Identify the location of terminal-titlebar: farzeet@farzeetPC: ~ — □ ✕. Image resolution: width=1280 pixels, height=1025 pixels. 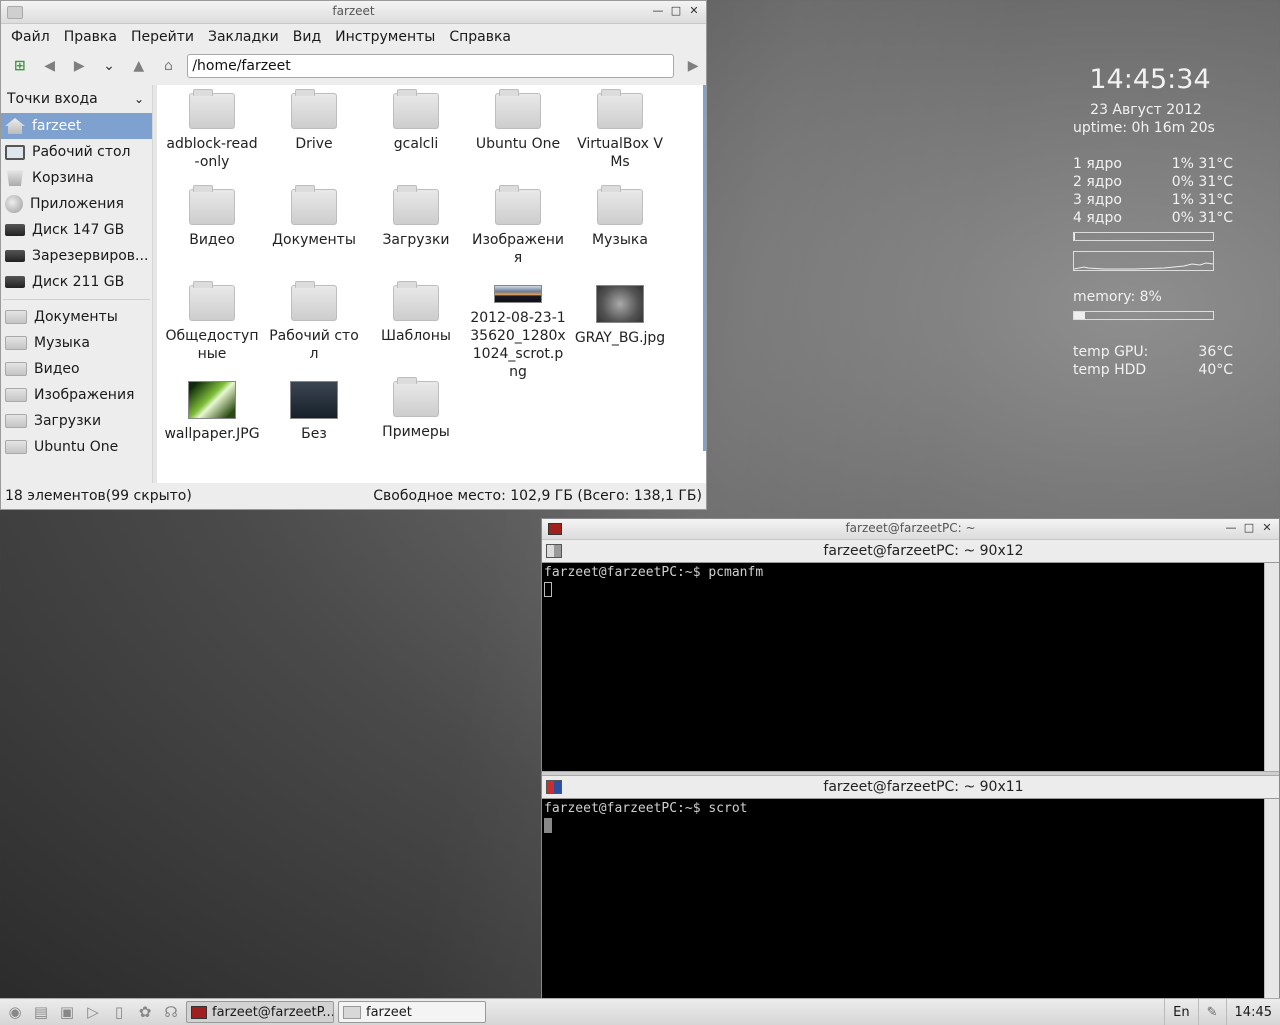
(910, 529).